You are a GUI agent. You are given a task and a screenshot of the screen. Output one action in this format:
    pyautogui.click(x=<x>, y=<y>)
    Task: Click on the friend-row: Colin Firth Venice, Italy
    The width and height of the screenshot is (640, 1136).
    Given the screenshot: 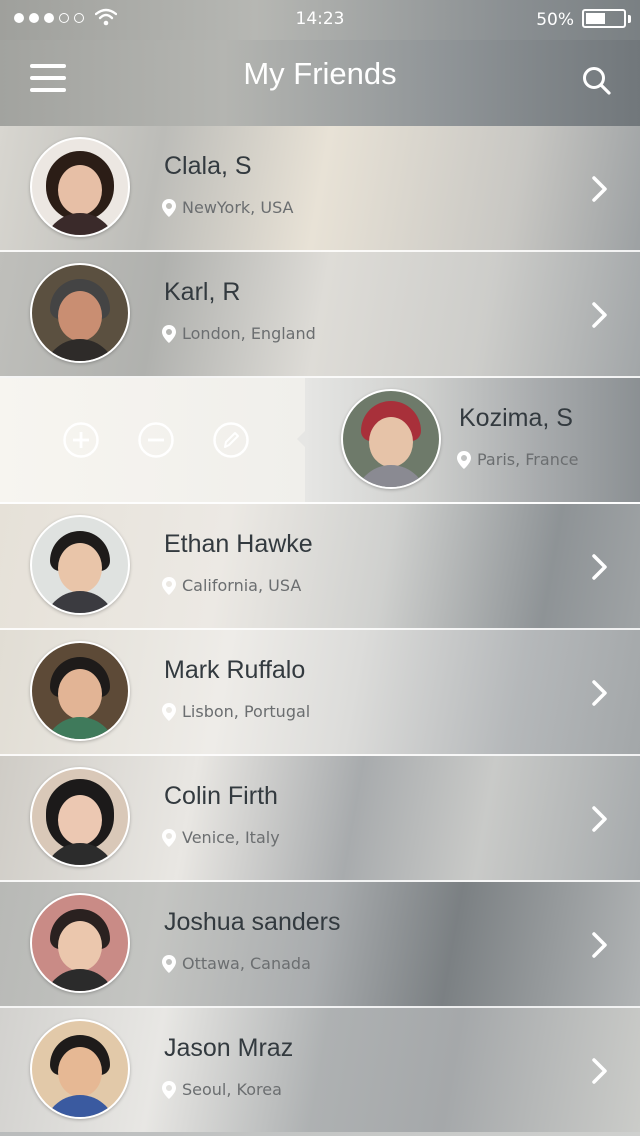 What is the action you would take?
    pyautogui.click(x=320, y=819)
    